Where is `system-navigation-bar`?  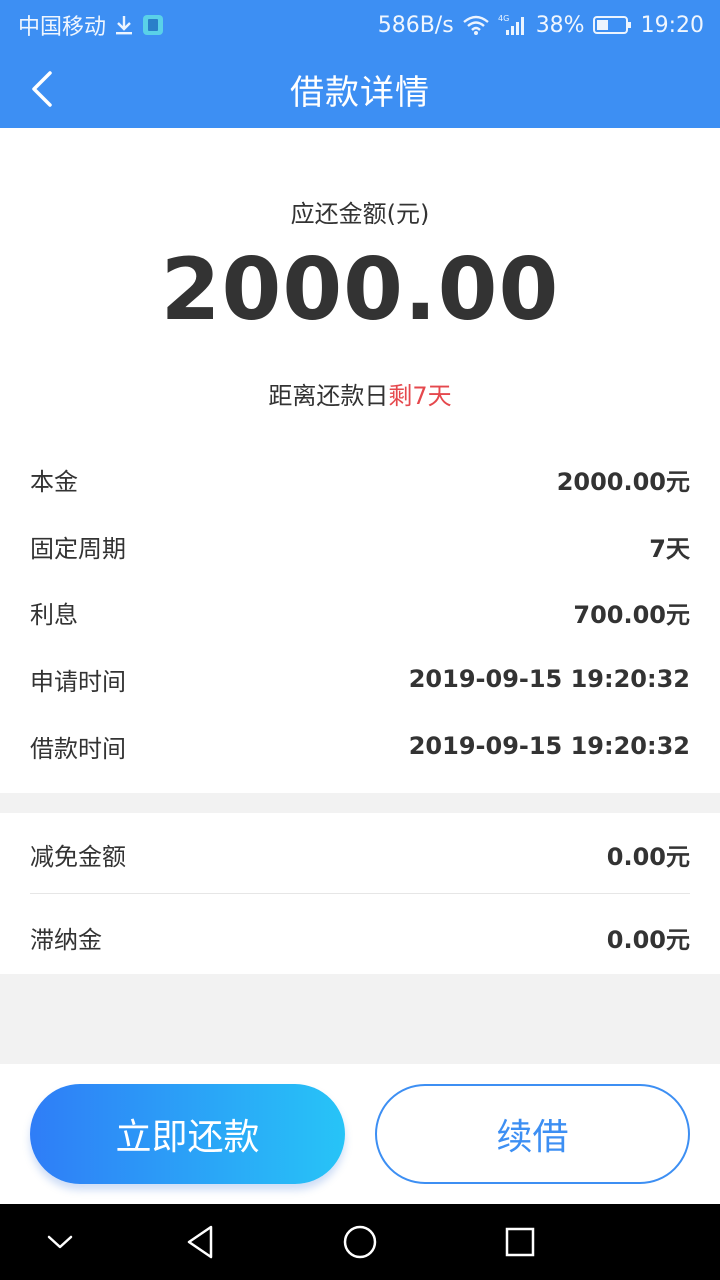
system-navigation-bar is located at coordinates (360, 1242).